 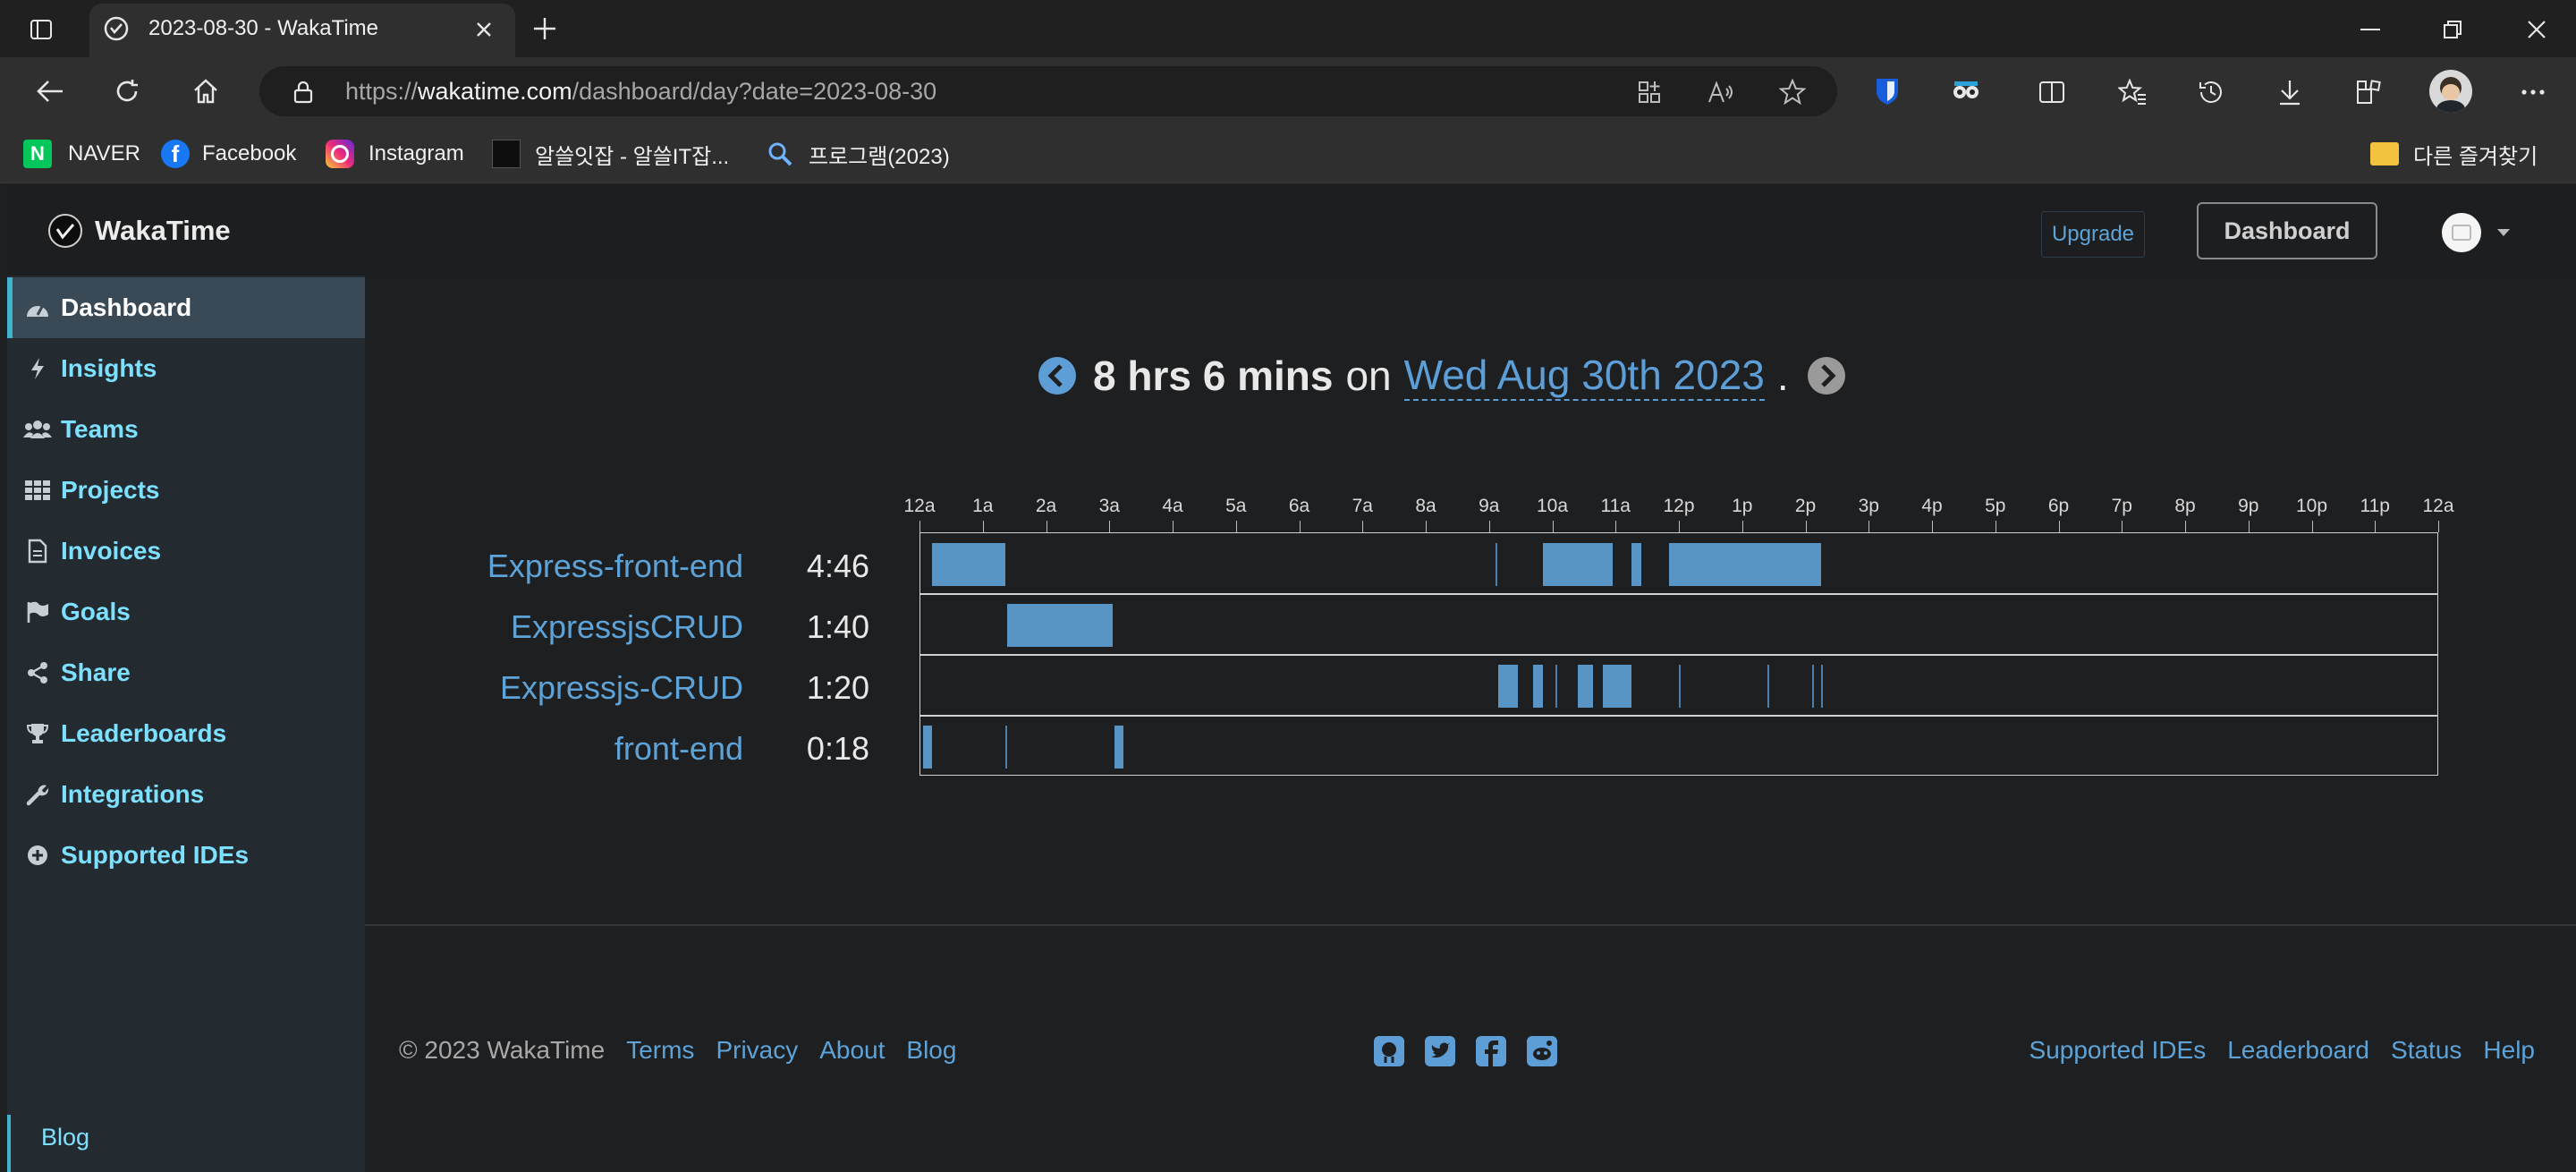 What do you see at coordinates (483, 29) in the screenshot?
I see `close-tab-icon` at bounding box center [483, 29].